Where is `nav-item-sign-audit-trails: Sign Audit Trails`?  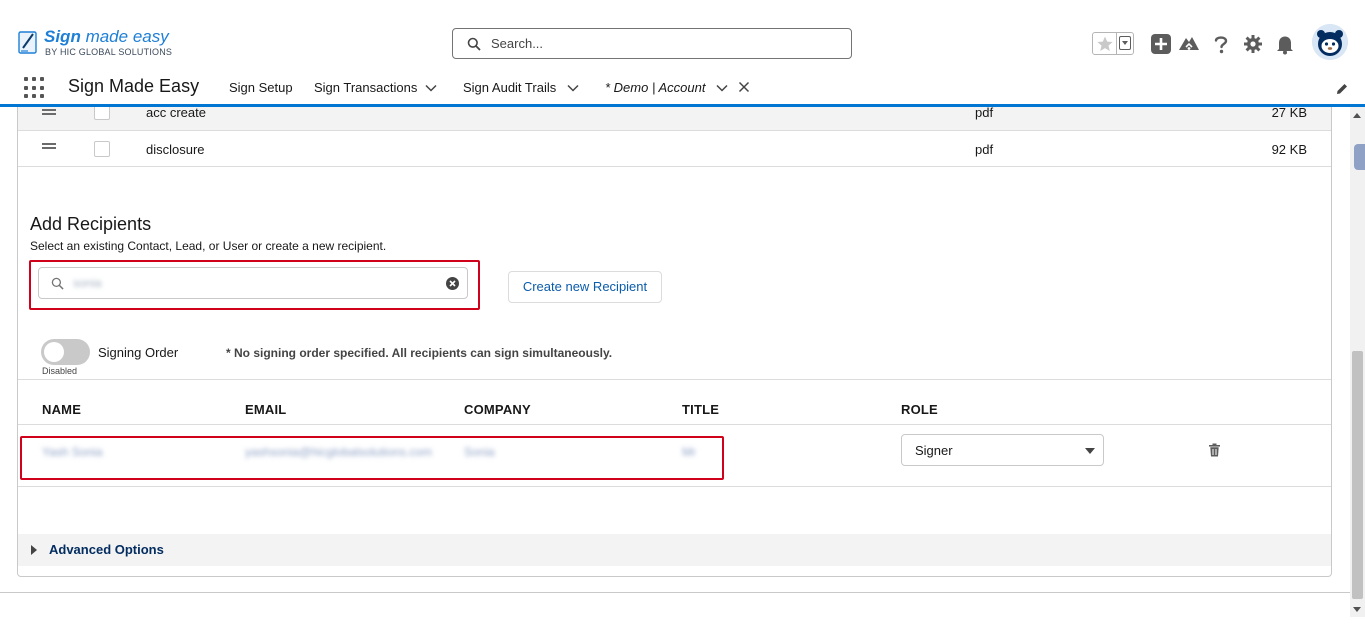
nav-item-sign-audit-trails: Sign Audit Trails is located at coordinates (509, 87).